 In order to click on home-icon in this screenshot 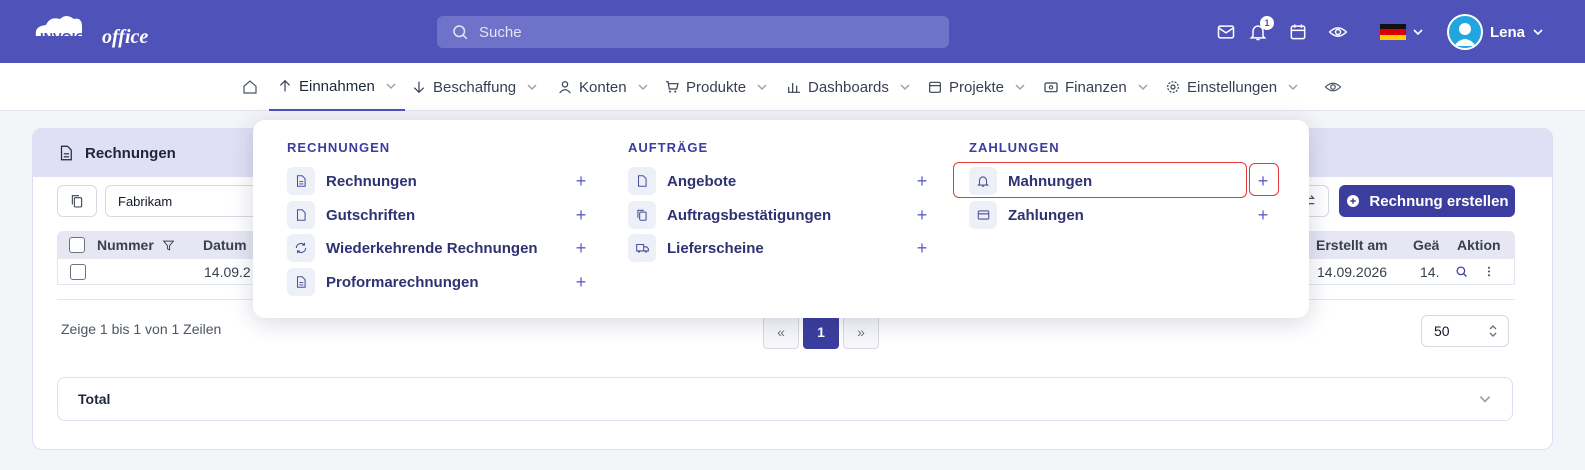, I will do `click(250, 87)`.